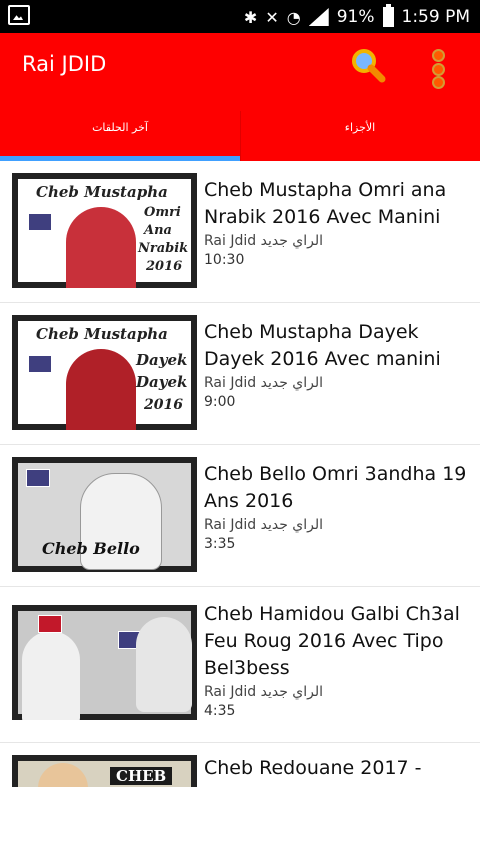 This screenshot has height=854, width=480. What do you see at coordinates (224, 260) in the screenshot?
I see `video-duration: 10:30` at bounding box center [224, 260].